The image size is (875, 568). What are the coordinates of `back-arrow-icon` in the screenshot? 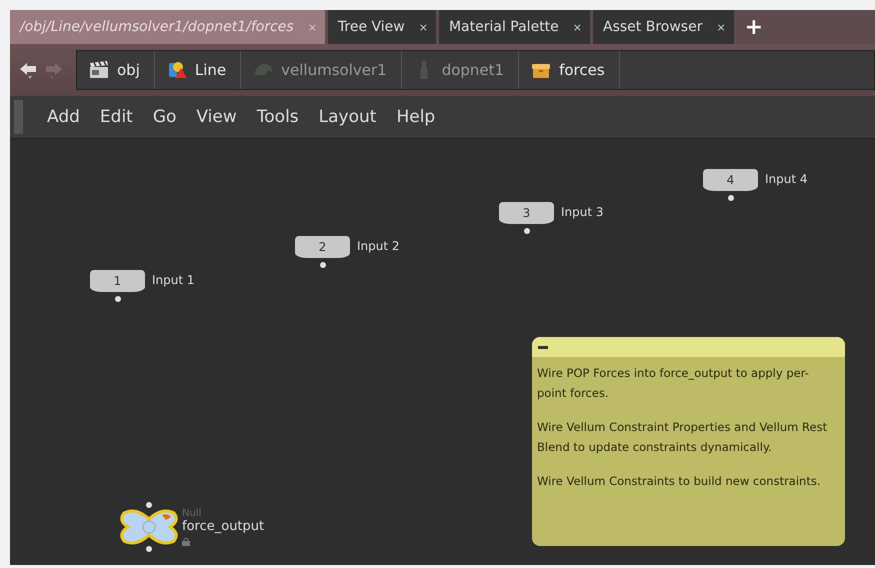 It's located at (28, 70).